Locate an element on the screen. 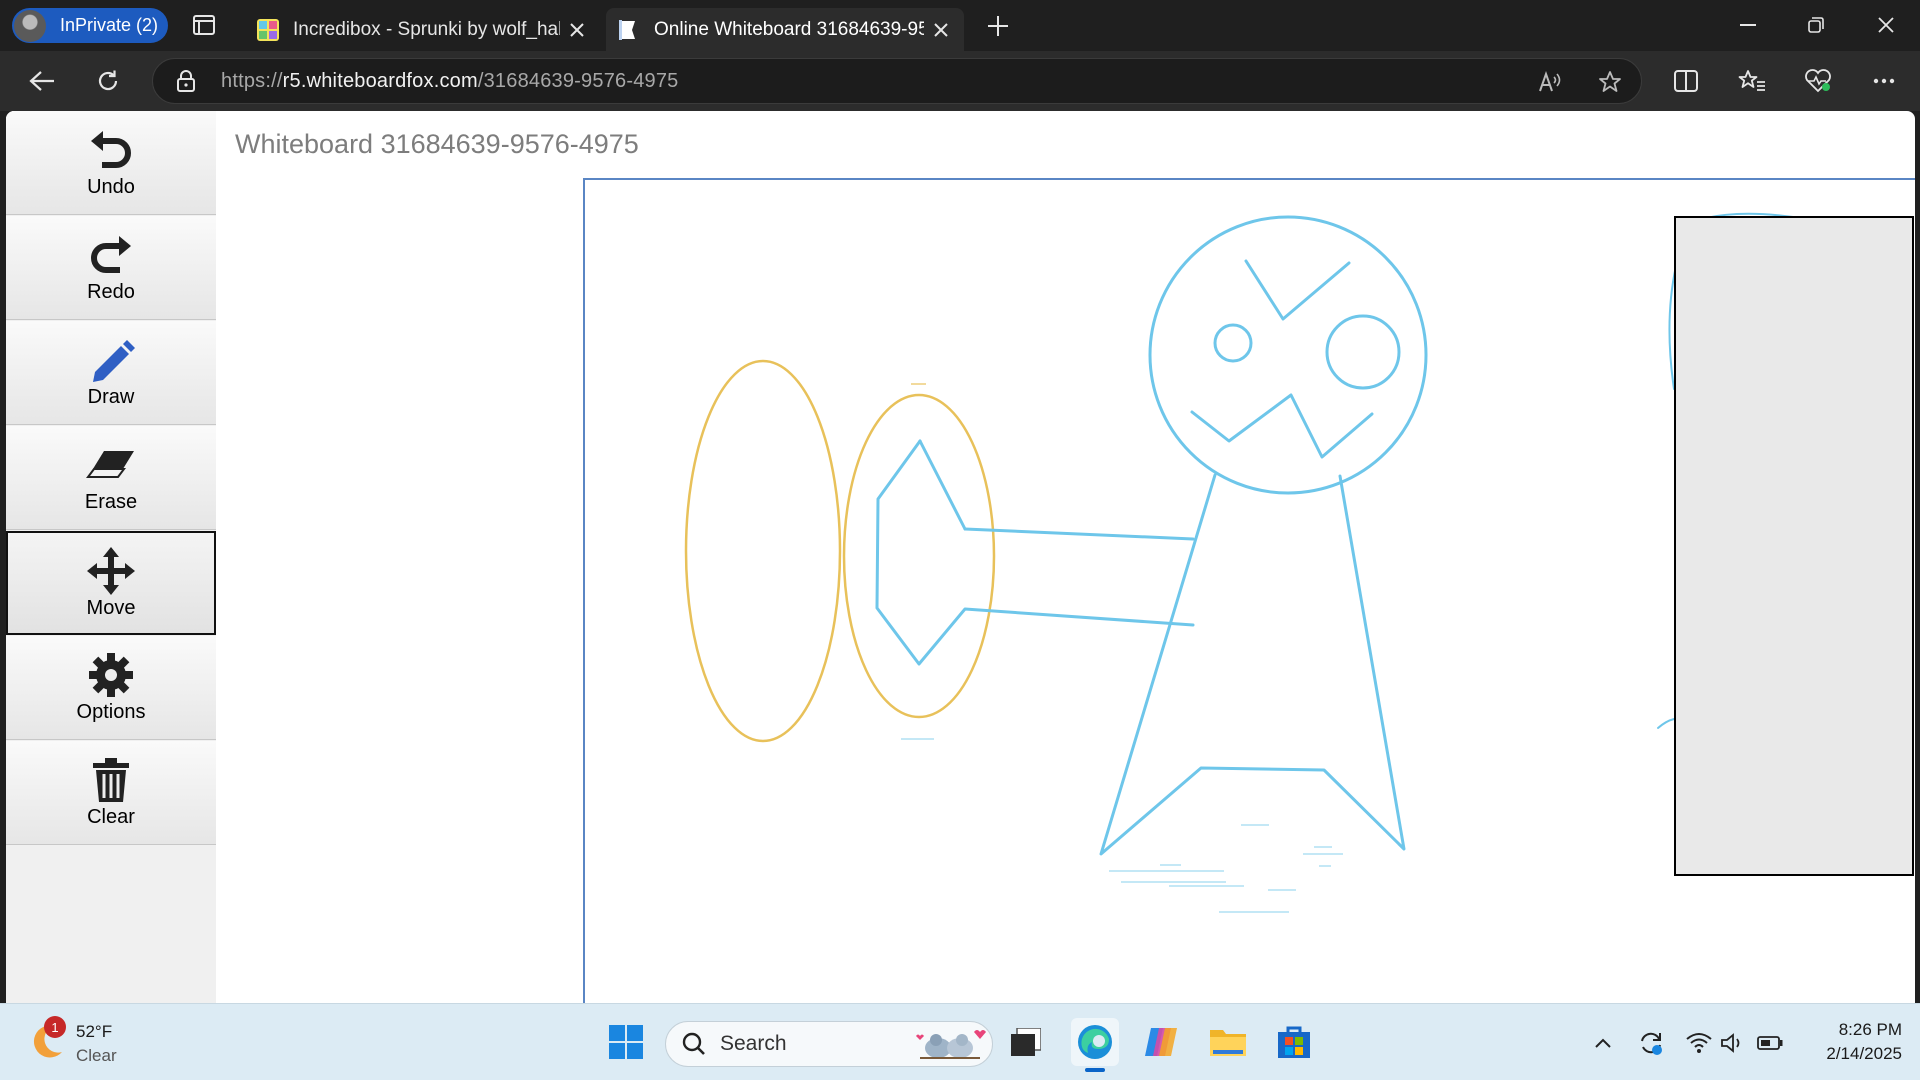  edge-app-button is located at coordinates (1095, 1045).